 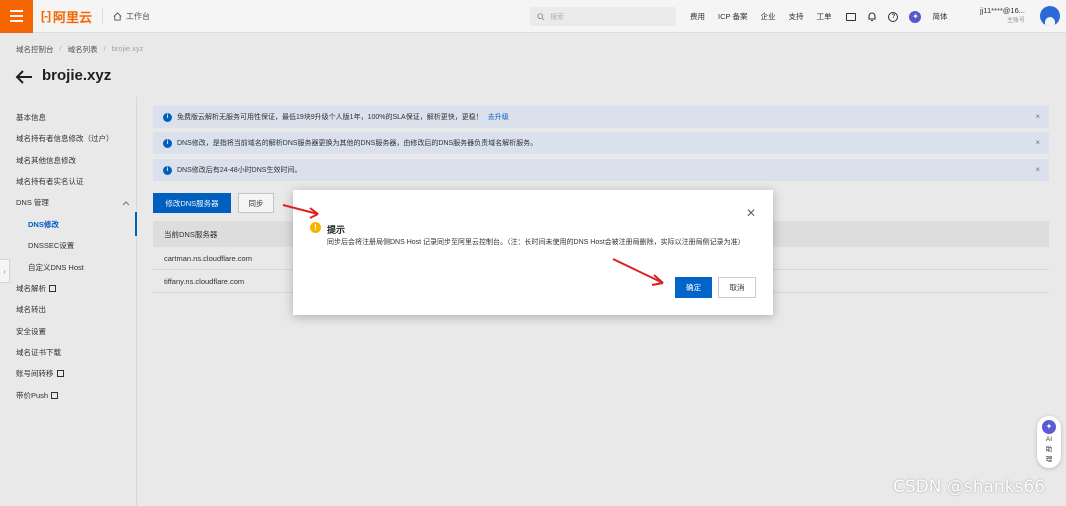 What do you see at coordinates (1049, 459) in the screenshot?
I see `ai-label: 理` at bounding box center [1049, 459].